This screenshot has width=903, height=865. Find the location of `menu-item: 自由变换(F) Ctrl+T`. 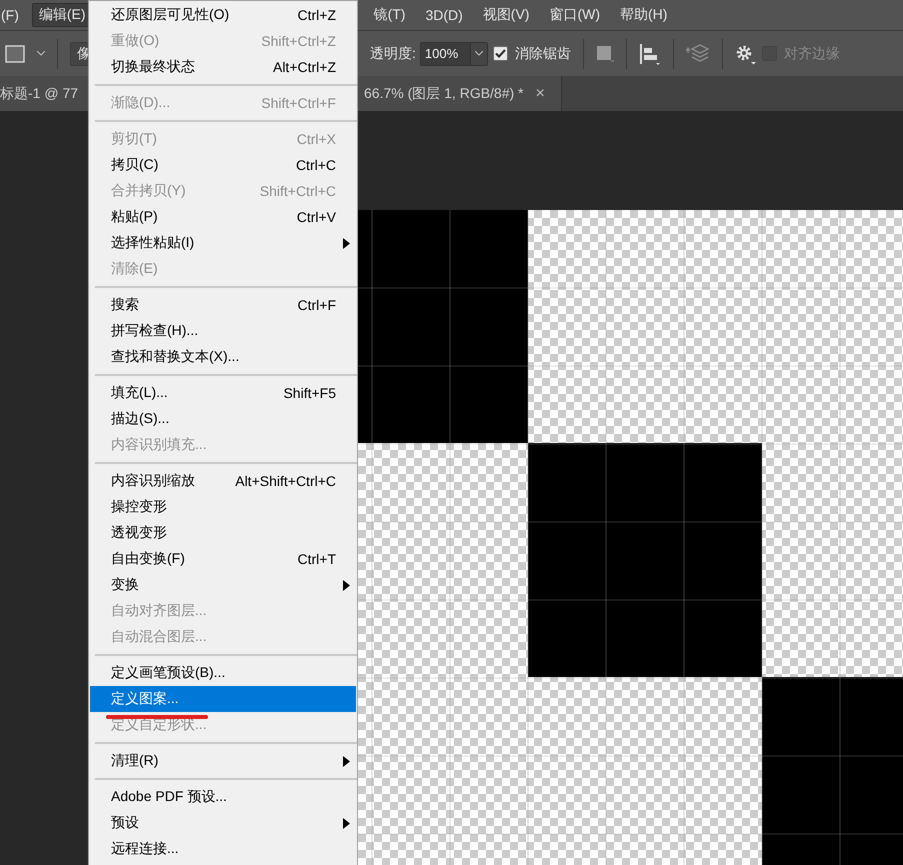

menu-item: 自由变换(F) Ctrl+T is located at coordinates (223, 559).